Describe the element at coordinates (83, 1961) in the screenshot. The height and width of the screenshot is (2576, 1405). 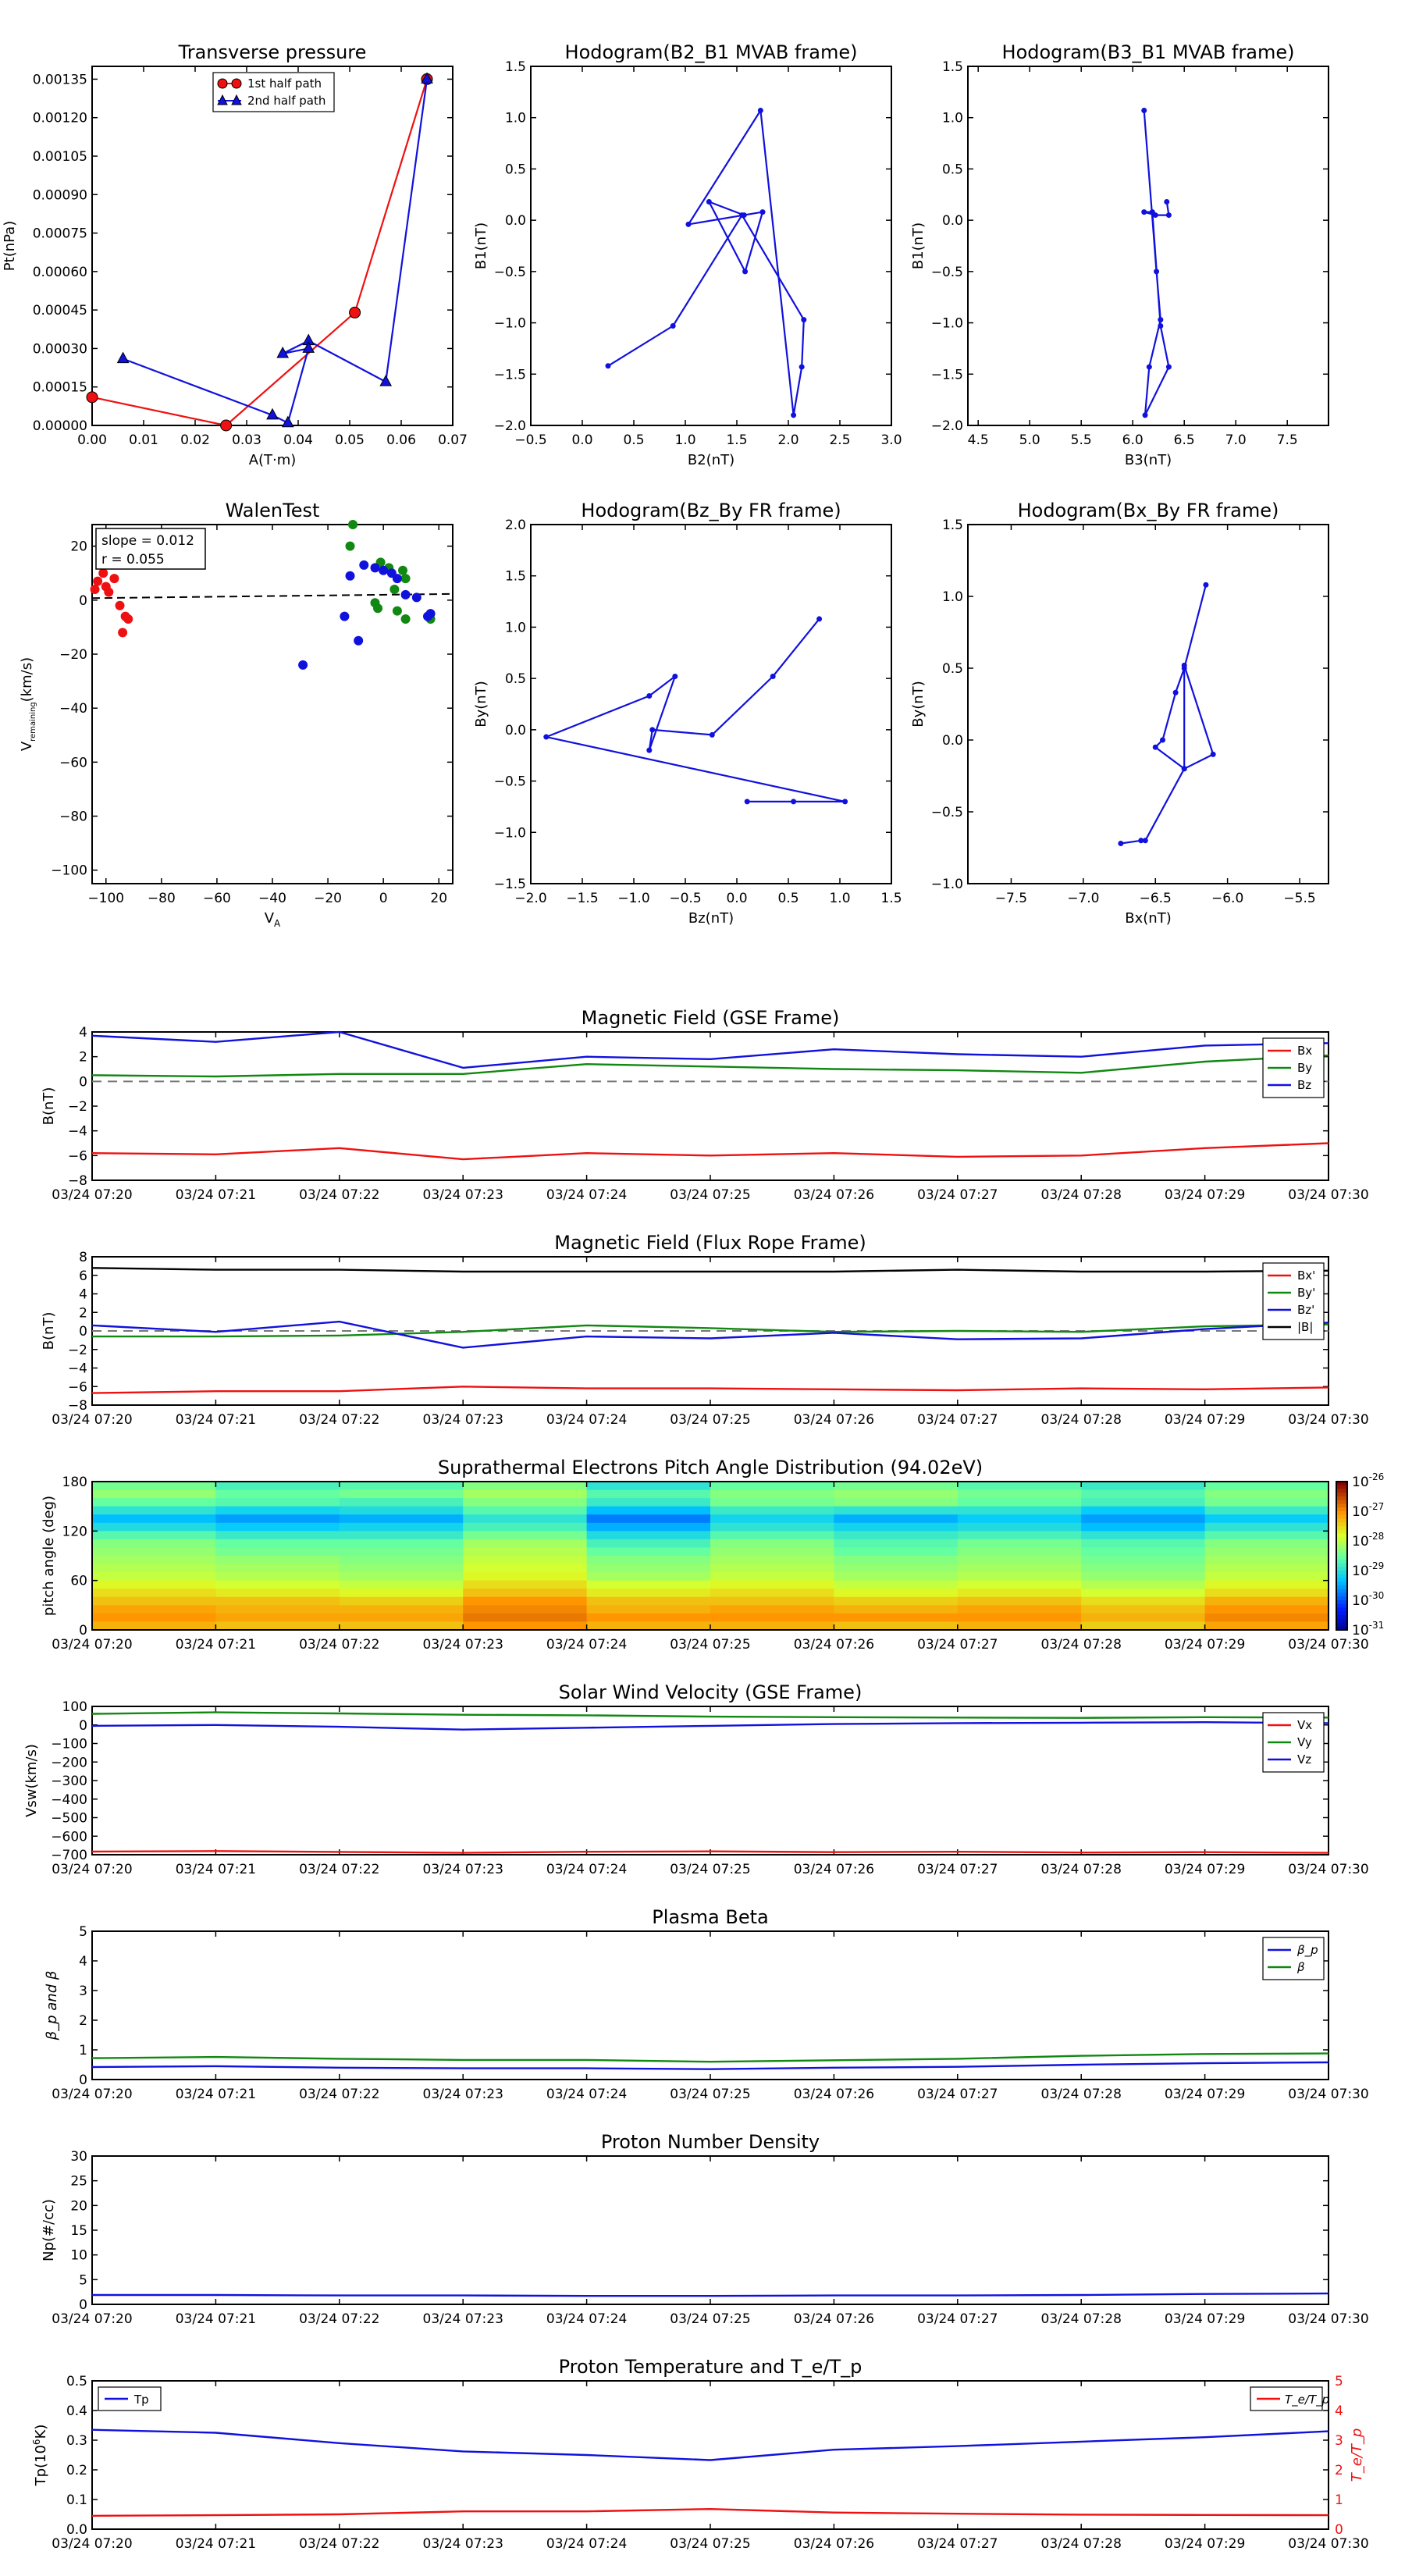
I see `y-tick-label: 4` at that location.